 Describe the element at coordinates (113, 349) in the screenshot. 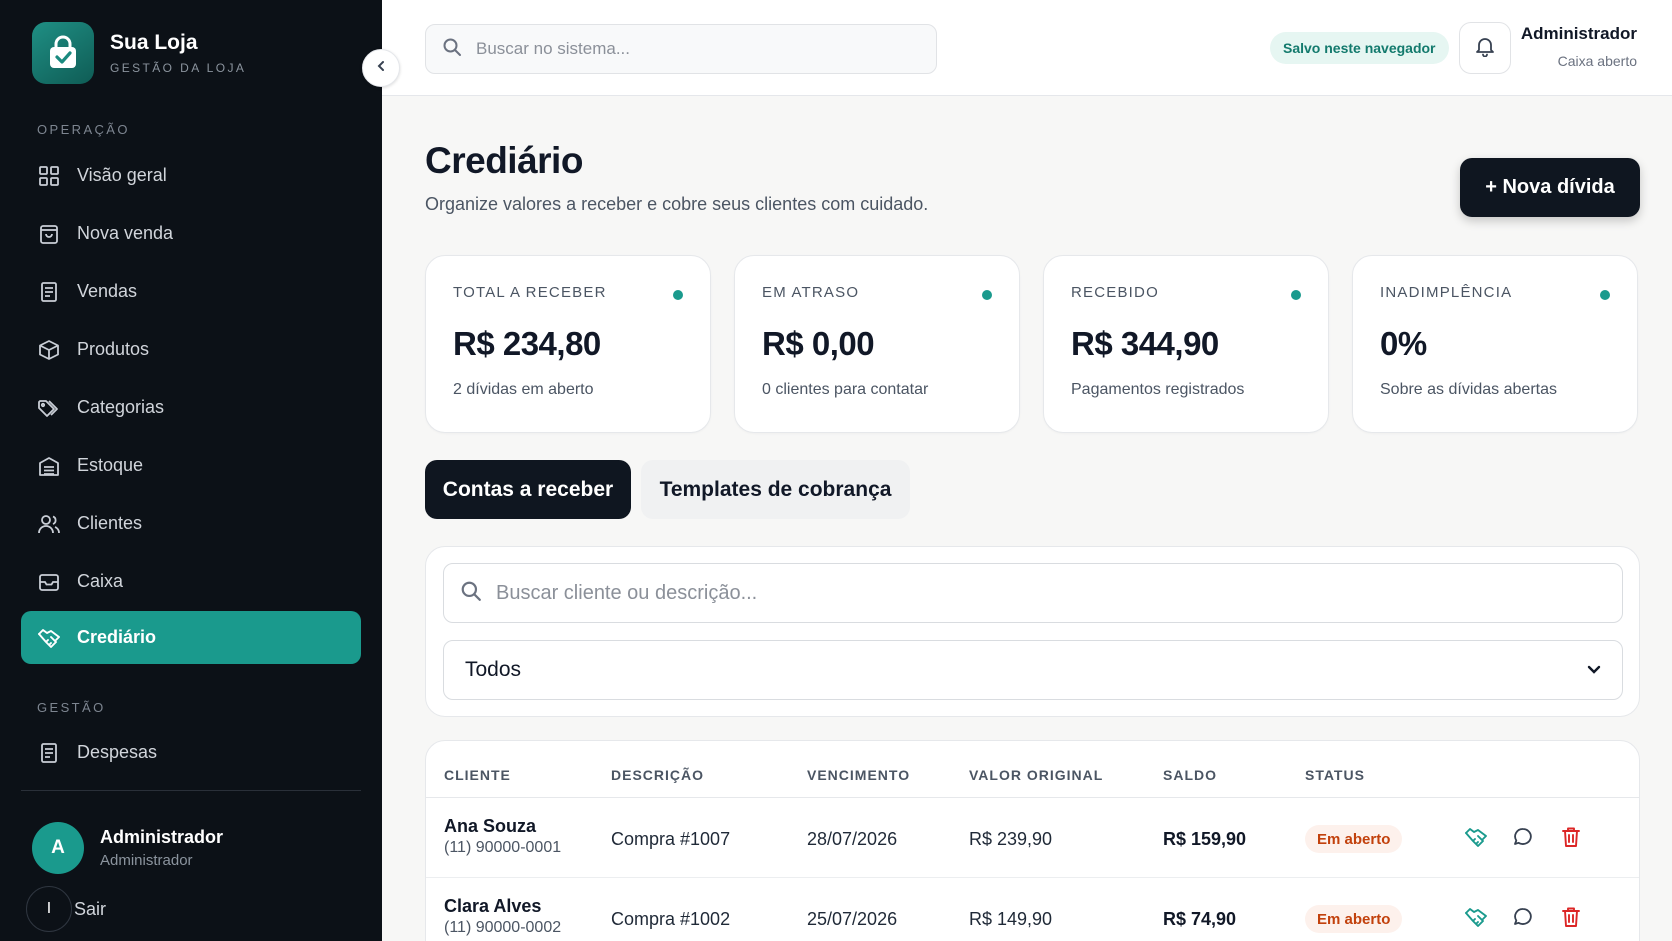

I see `sidebar-item-label: Produtos` at that location.